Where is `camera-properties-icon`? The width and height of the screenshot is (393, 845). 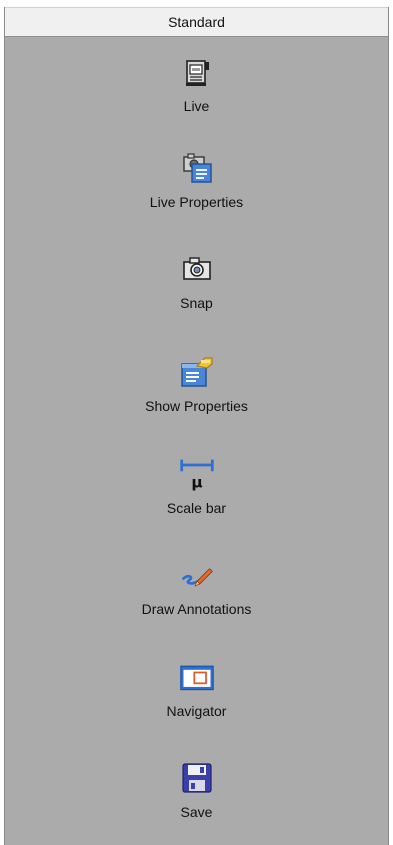
camera-properties-icon is located at coordinates (197, 168).